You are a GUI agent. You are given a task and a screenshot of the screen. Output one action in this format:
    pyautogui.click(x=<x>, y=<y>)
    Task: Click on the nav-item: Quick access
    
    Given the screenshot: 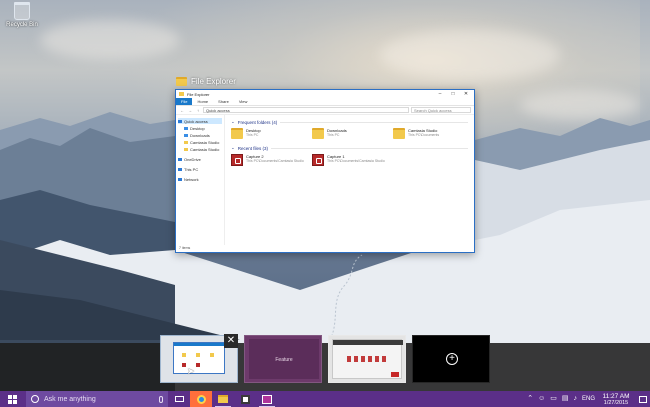 What is the action you would take?
    pyautogui.click(x=200, y=121)
    